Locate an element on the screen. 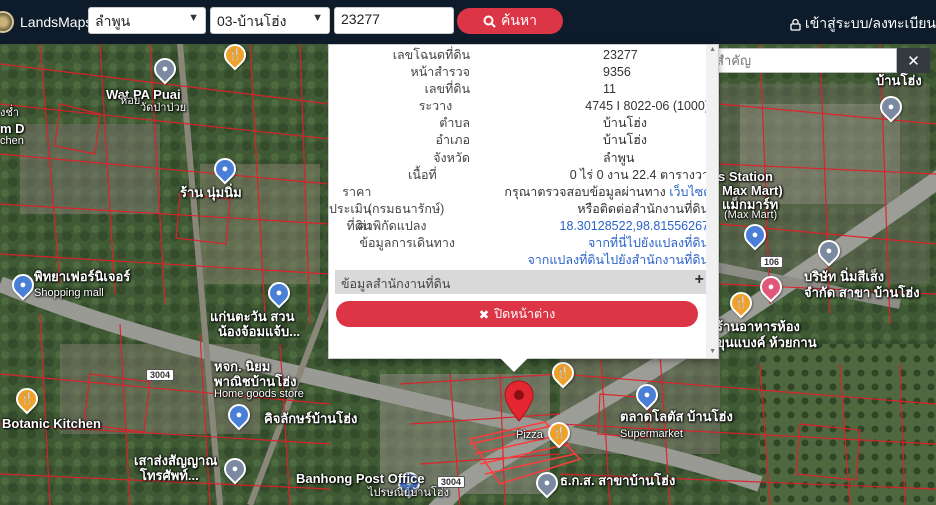  close-x-icon: ✖ is located at coordinates (484, 314).